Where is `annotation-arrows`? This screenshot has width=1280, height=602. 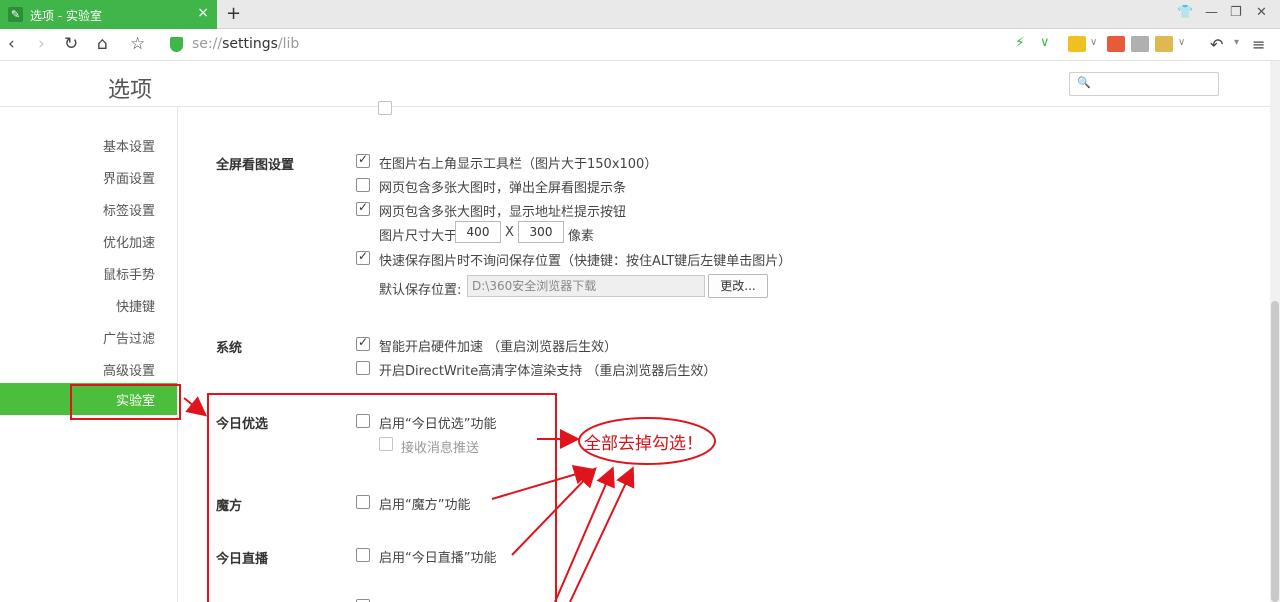 annotation-arrows is located at coordinates (449, 499).